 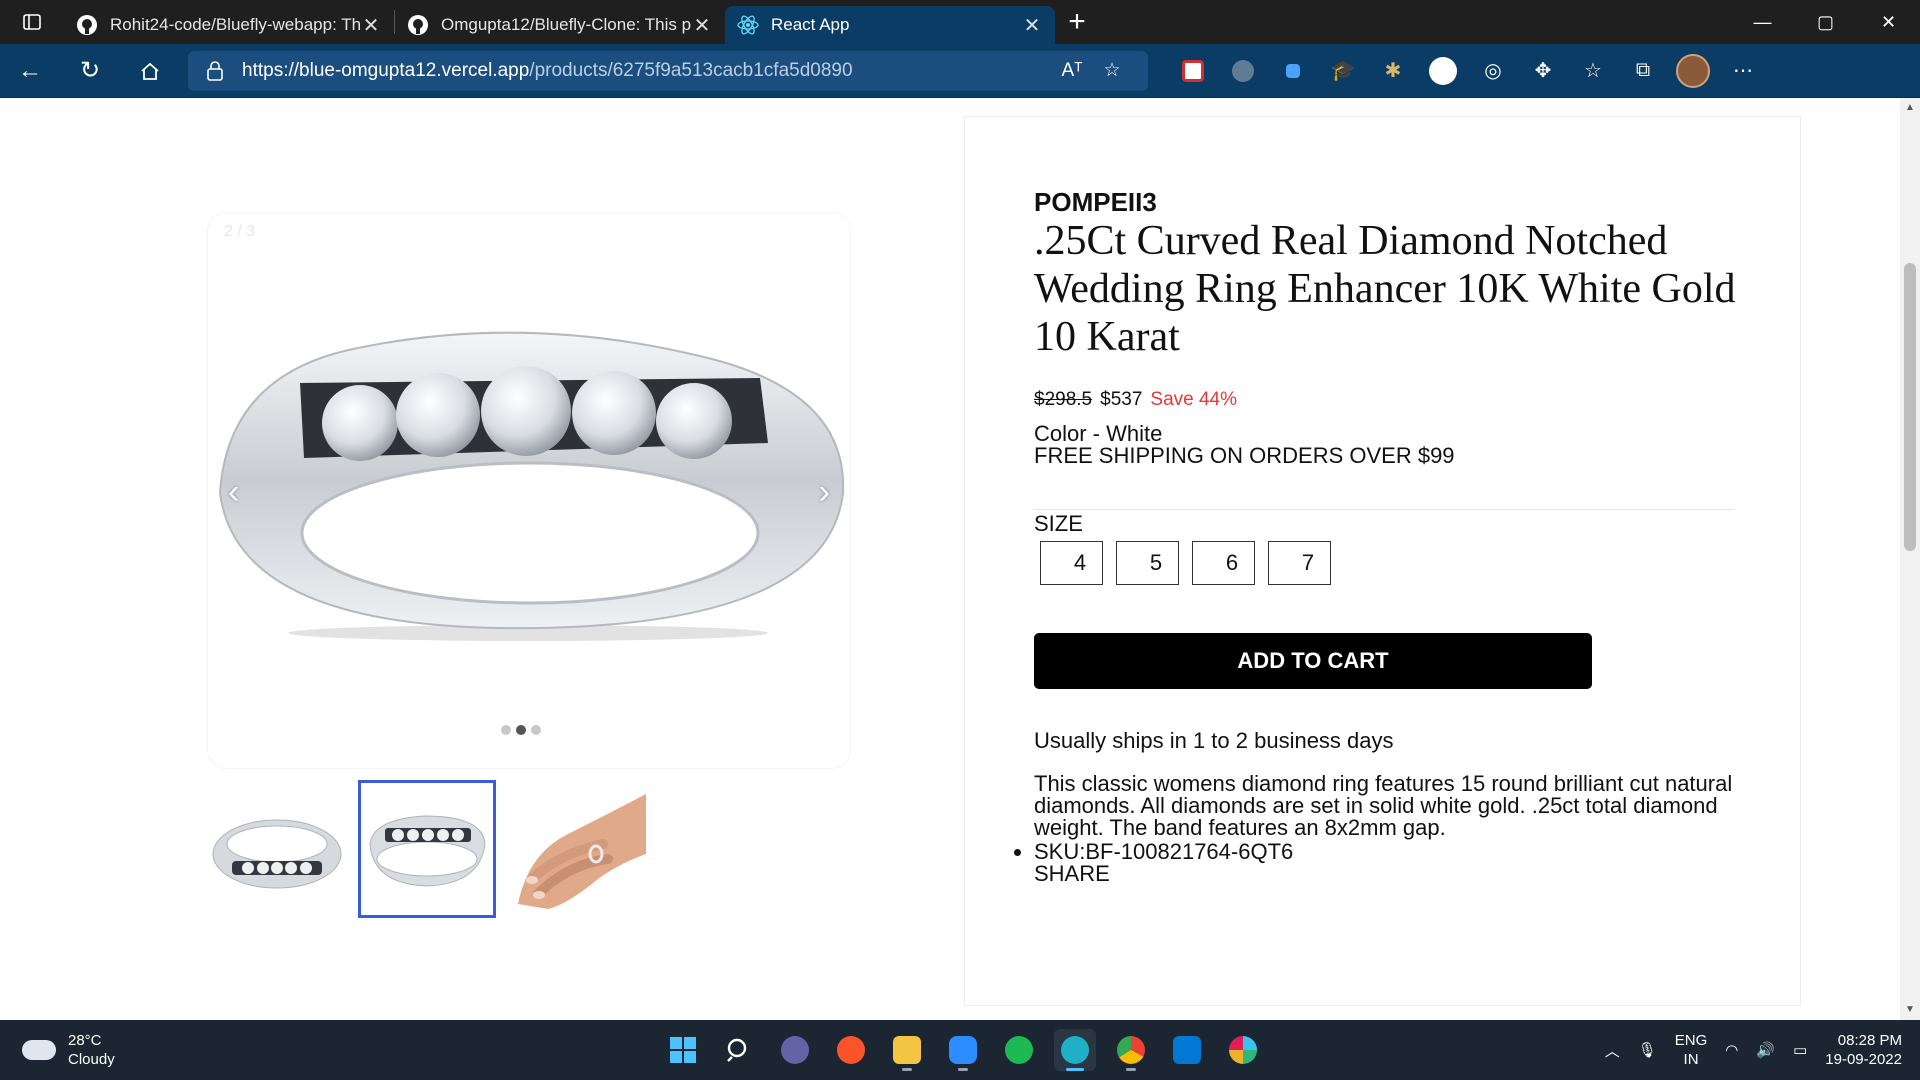 I want to click on extensions-button: ✥, so click(x=1543, y=71).